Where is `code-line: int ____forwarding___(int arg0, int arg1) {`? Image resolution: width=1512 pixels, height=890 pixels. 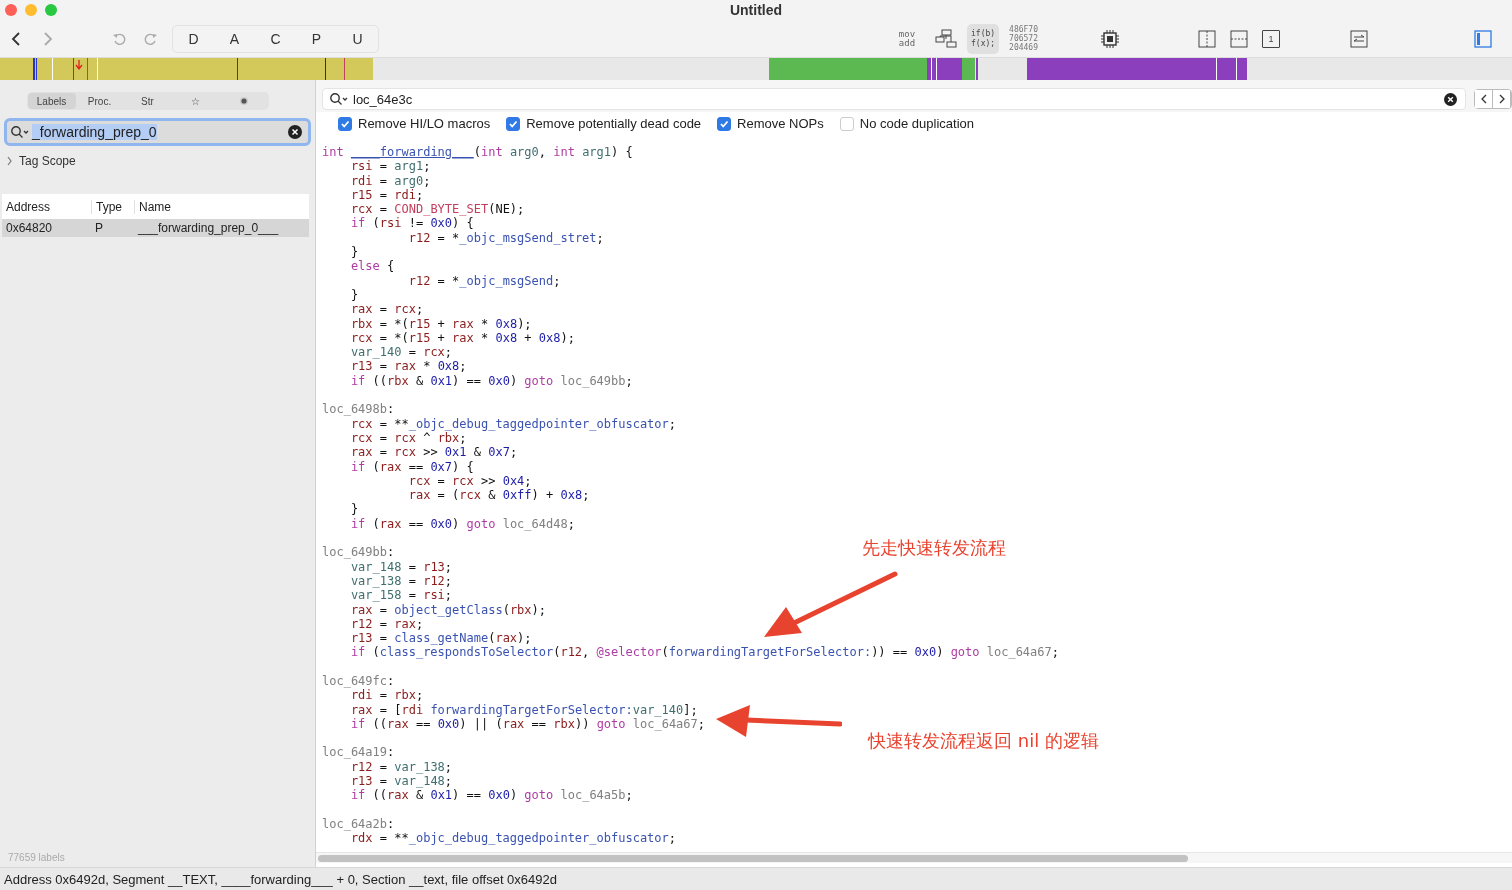
code-line: int ____forwarding___(int arg0, int arg1) { is located at coordinates (477, 152).